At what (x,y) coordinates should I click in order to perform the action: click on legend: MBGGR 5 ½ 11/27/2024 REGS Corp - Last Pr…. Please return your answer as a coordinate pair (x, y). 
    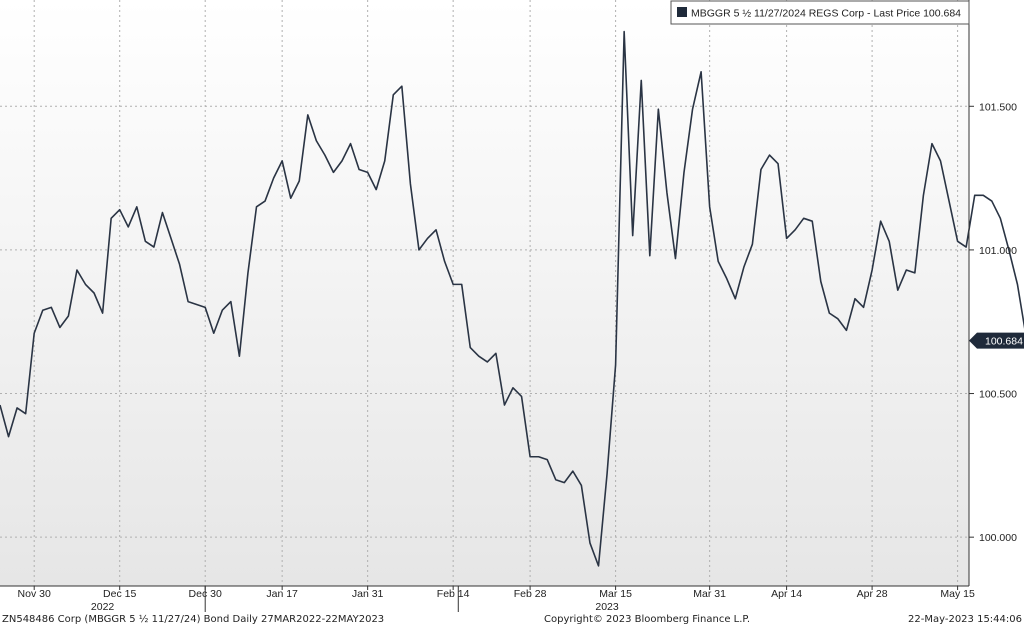
    Looking at the image, I should click on (820, 12).